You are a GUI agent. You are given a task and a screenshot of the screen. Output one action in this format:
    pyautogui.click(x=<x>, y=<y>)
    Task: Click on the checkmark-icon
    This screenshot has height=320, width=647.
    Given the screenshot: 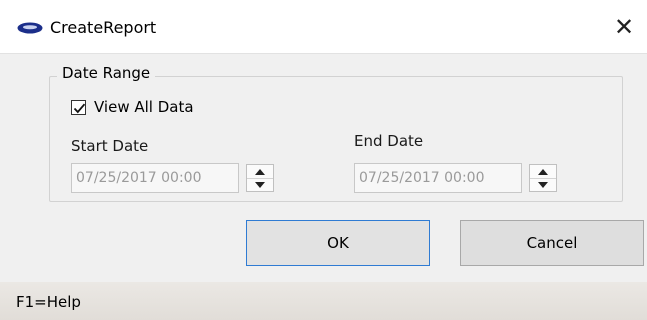 What is the action you would take?
    pyautogui.click(x=79, y=108)
    